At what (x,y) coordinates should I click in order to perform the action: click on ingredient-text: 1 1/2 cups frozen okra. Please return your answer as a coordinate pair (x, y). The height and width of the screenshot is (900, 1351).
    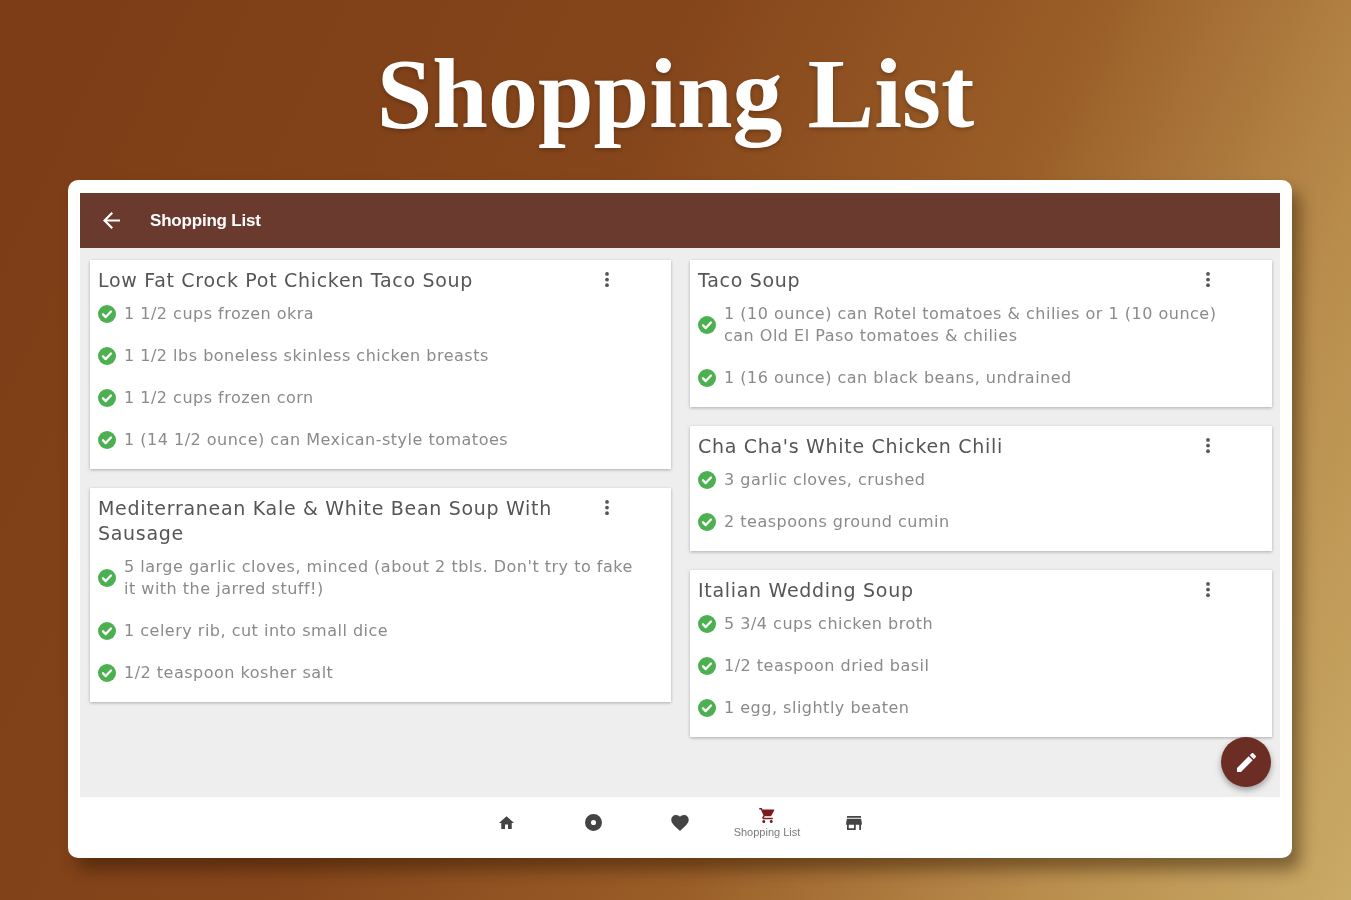
    Looking at the image, I should click on (219, 314).